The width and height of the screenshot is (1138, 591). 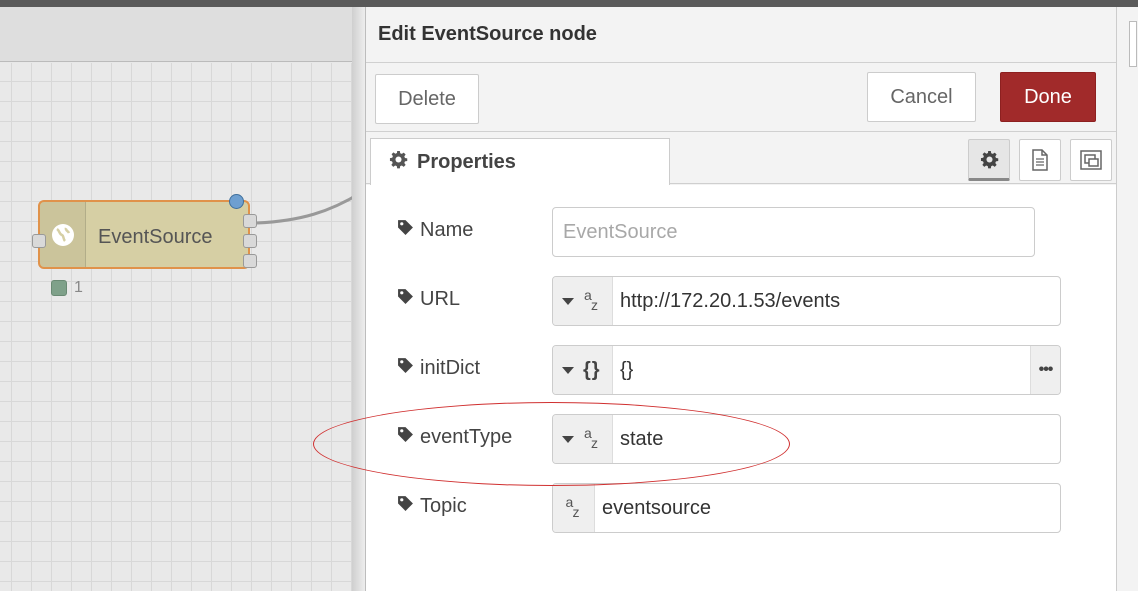 I want to click on eventtype-type-select: az, so click(x=583, y=439).